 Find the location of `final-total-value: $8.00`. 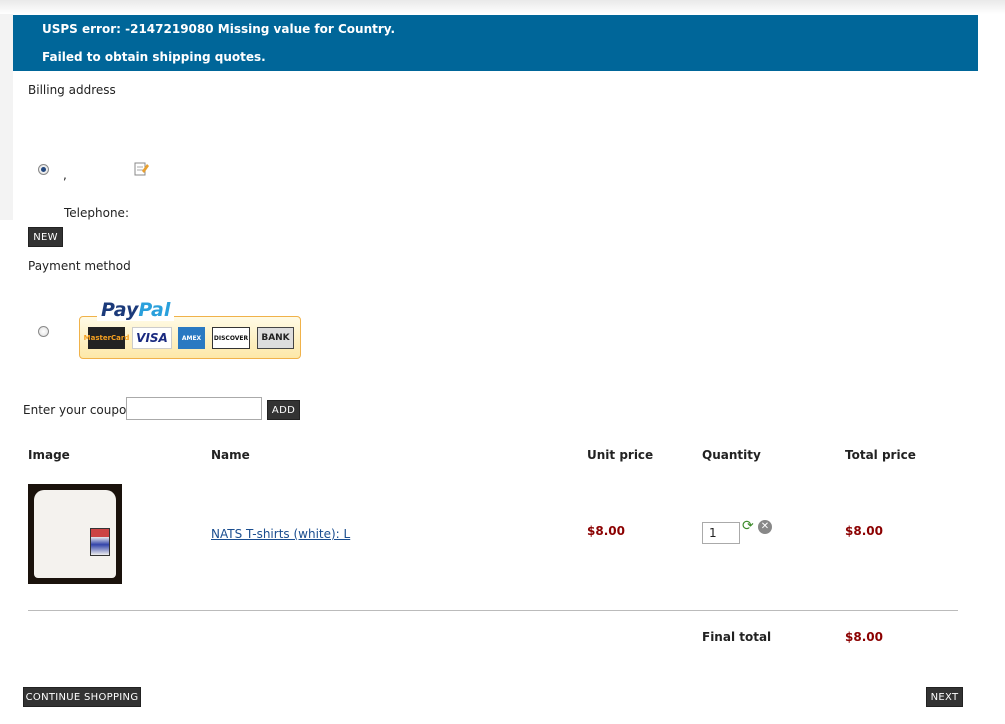

final-total-value: $8.00 is located at coordinates (864, 637).